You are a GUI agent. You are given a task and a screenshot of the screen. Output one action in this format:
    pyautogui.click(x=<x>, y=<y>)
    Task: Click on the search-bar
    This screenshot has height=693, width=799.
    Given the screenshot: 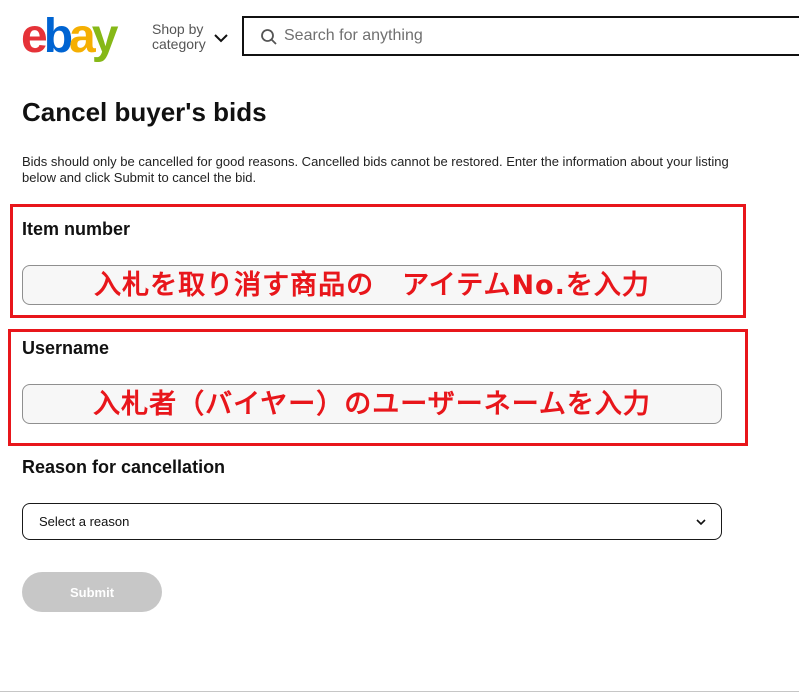 What is the action you would take?
    pyautogui.click(x=520, y=36)
    